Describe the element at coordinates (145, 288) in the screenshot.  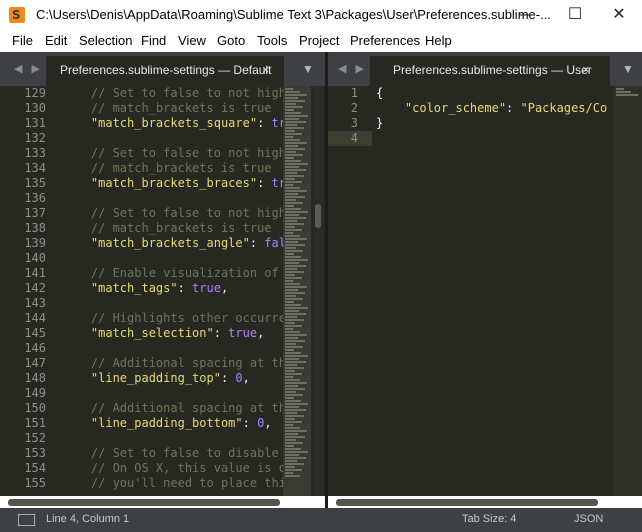
I see `code-line: "match_tags": true,` at that location.